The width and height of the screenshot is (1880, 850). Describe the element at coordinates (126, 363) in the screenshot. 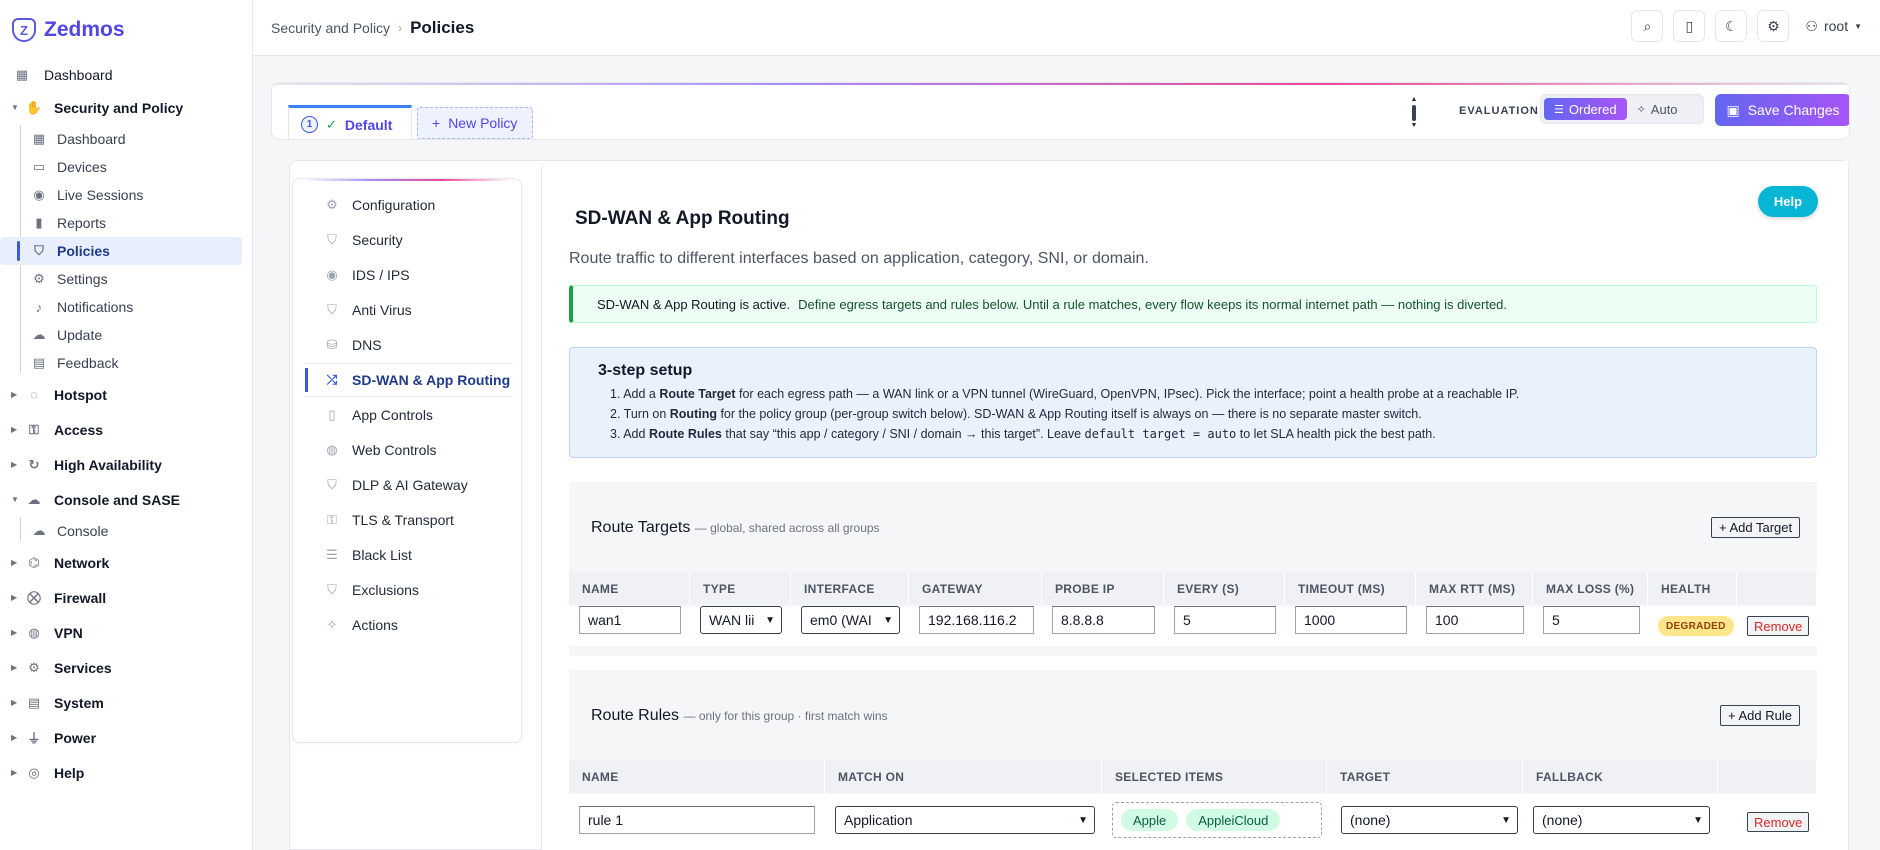

I see `sidebar-item-feedback: ▤ Feedback` at that location.